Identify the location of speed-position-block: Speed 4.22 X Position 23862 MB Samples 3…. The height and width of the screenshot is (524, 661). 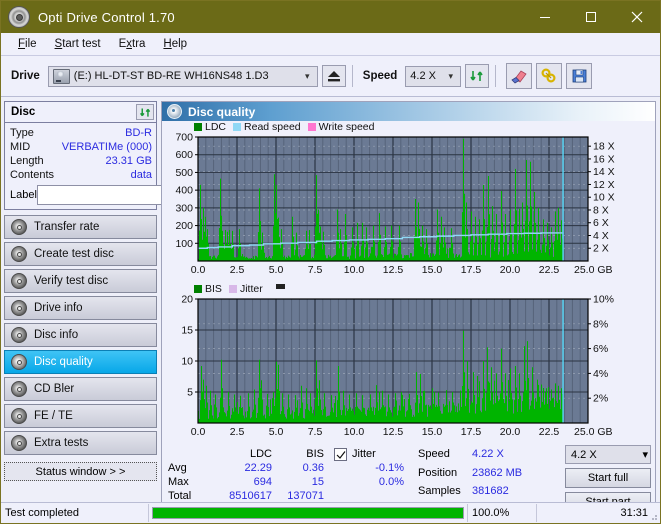
(481, 475).